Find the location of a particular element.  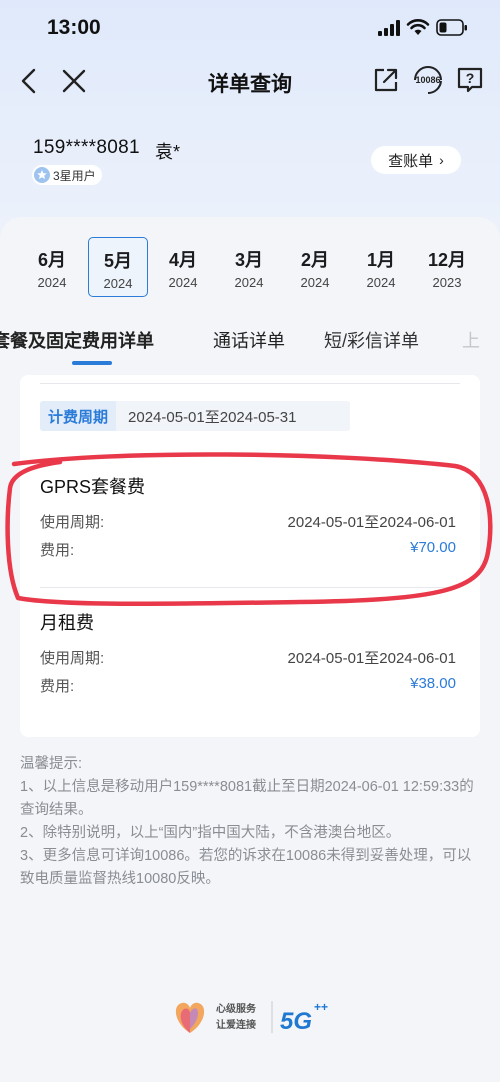

month-year: 2023 is located at coordinates (447, 282).